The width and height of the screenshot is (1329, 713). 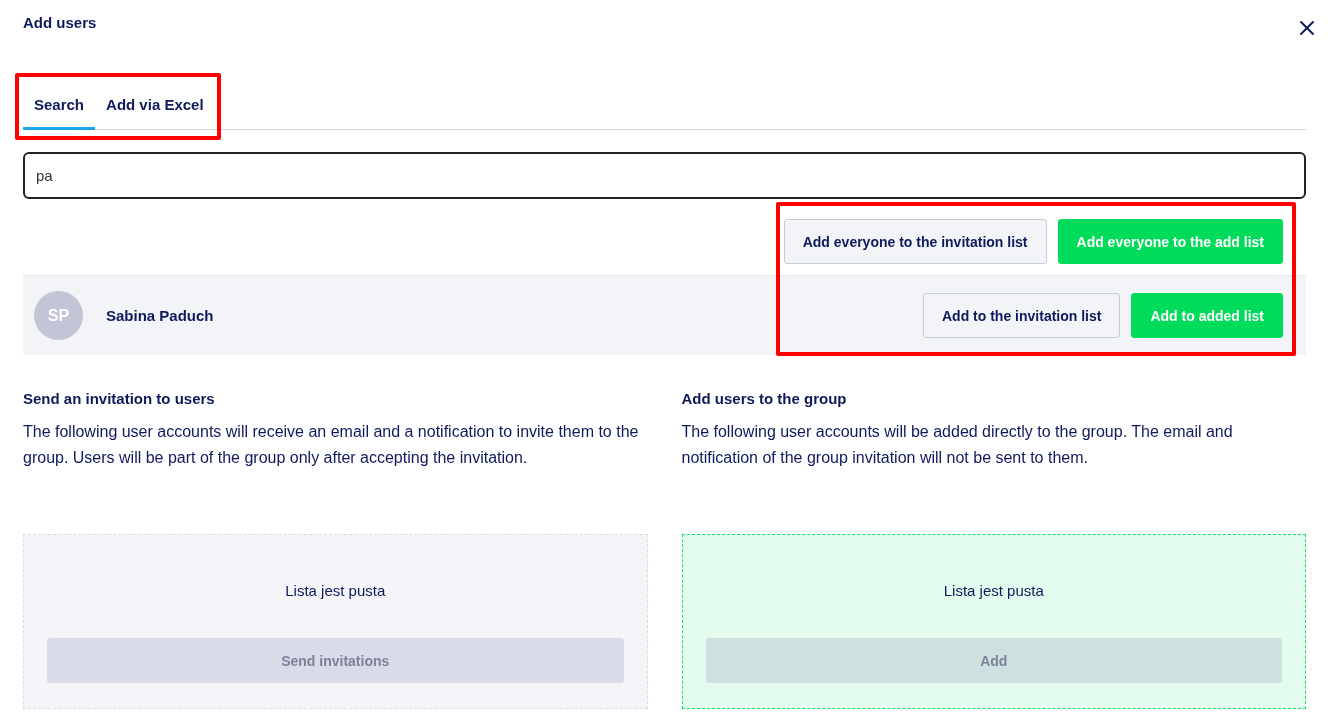 I want to click on section-description: The following user accounts will be added directly to the group. The email and notification of the group invitation will not be sent to them., so click(x=957, y=445).